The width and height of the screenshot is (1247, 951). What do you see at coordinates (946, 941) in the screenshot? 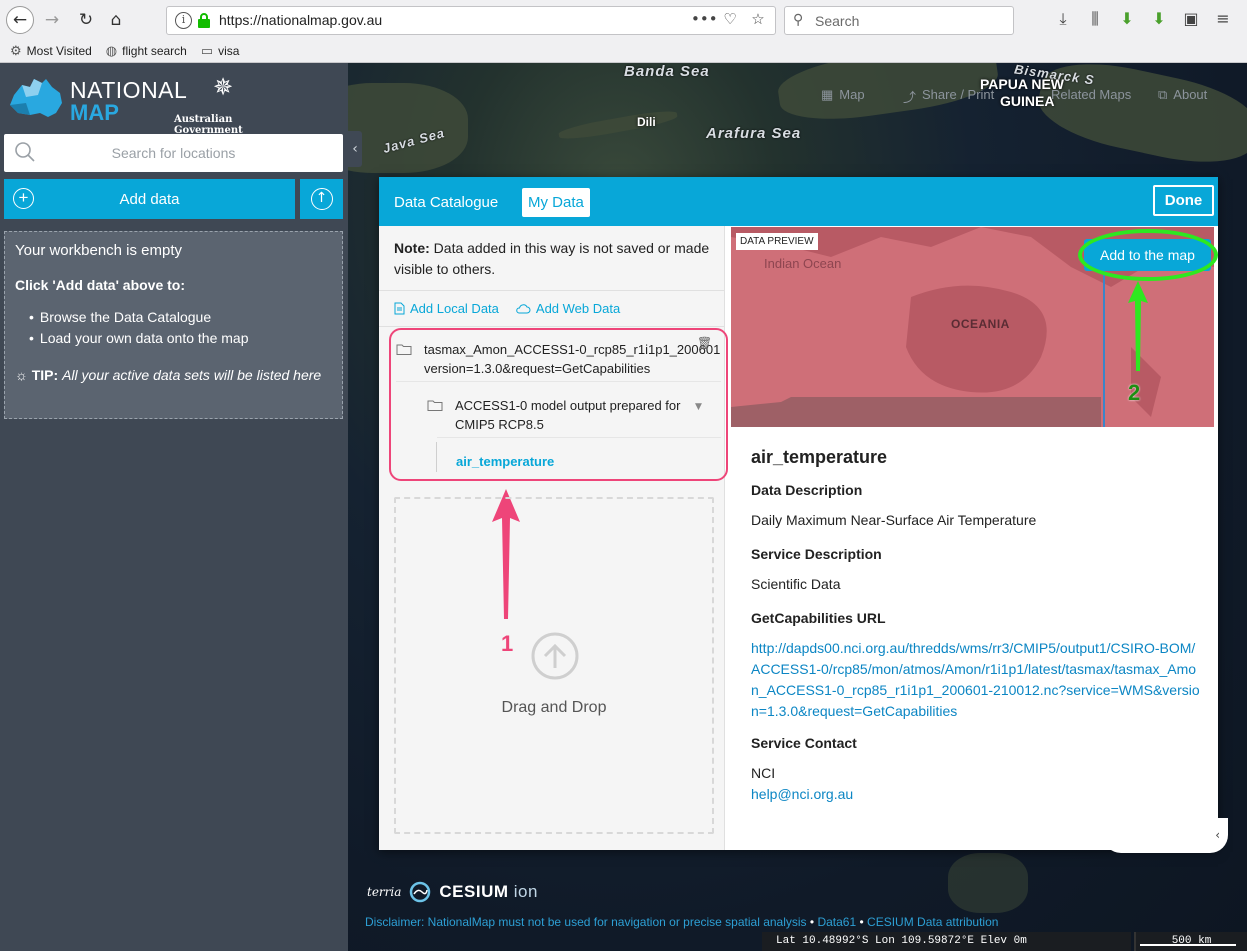
I see `coordinate-readout: Lat 10.48992°S Lon 109.59872°E Elev 0m` at bounding box center [946, 941].